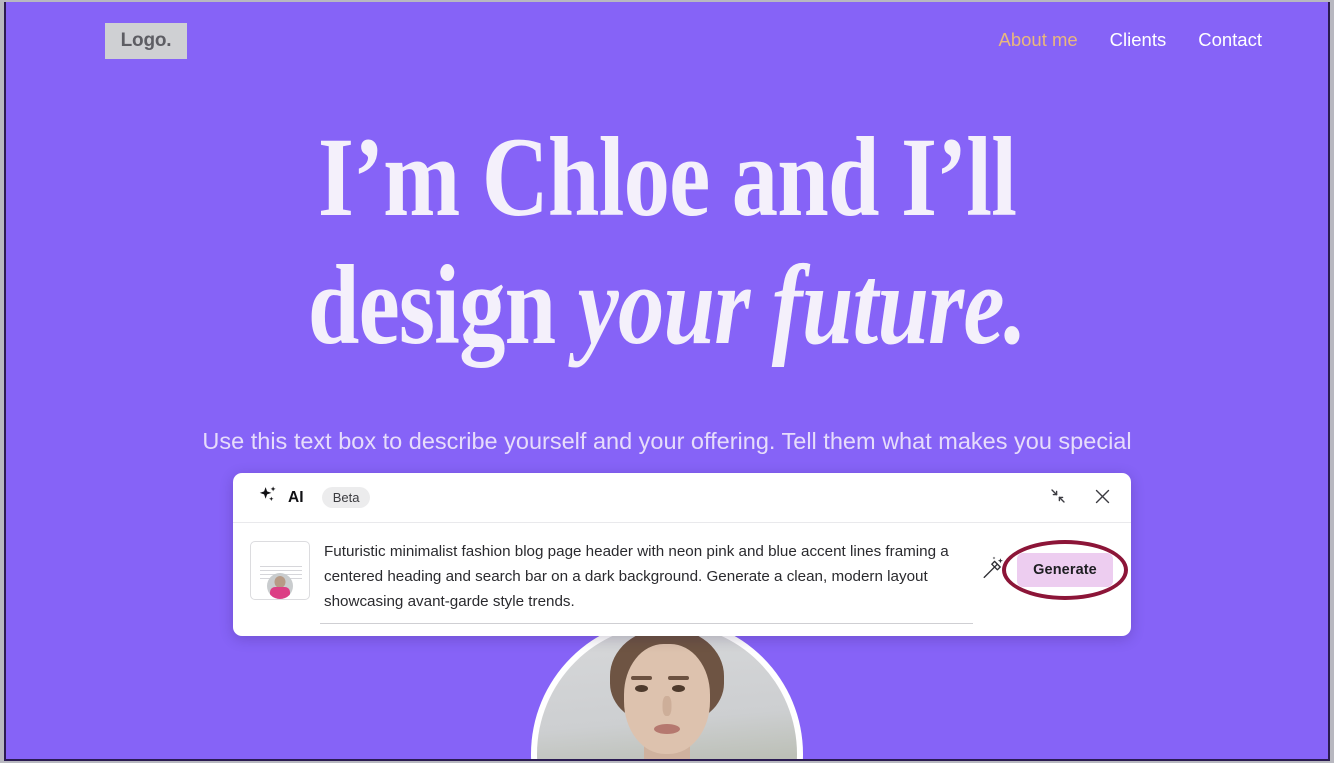 The height and width of the screenshot is (763, 1334). I want to click on generate-controls: Generate, so click(1054, 570).